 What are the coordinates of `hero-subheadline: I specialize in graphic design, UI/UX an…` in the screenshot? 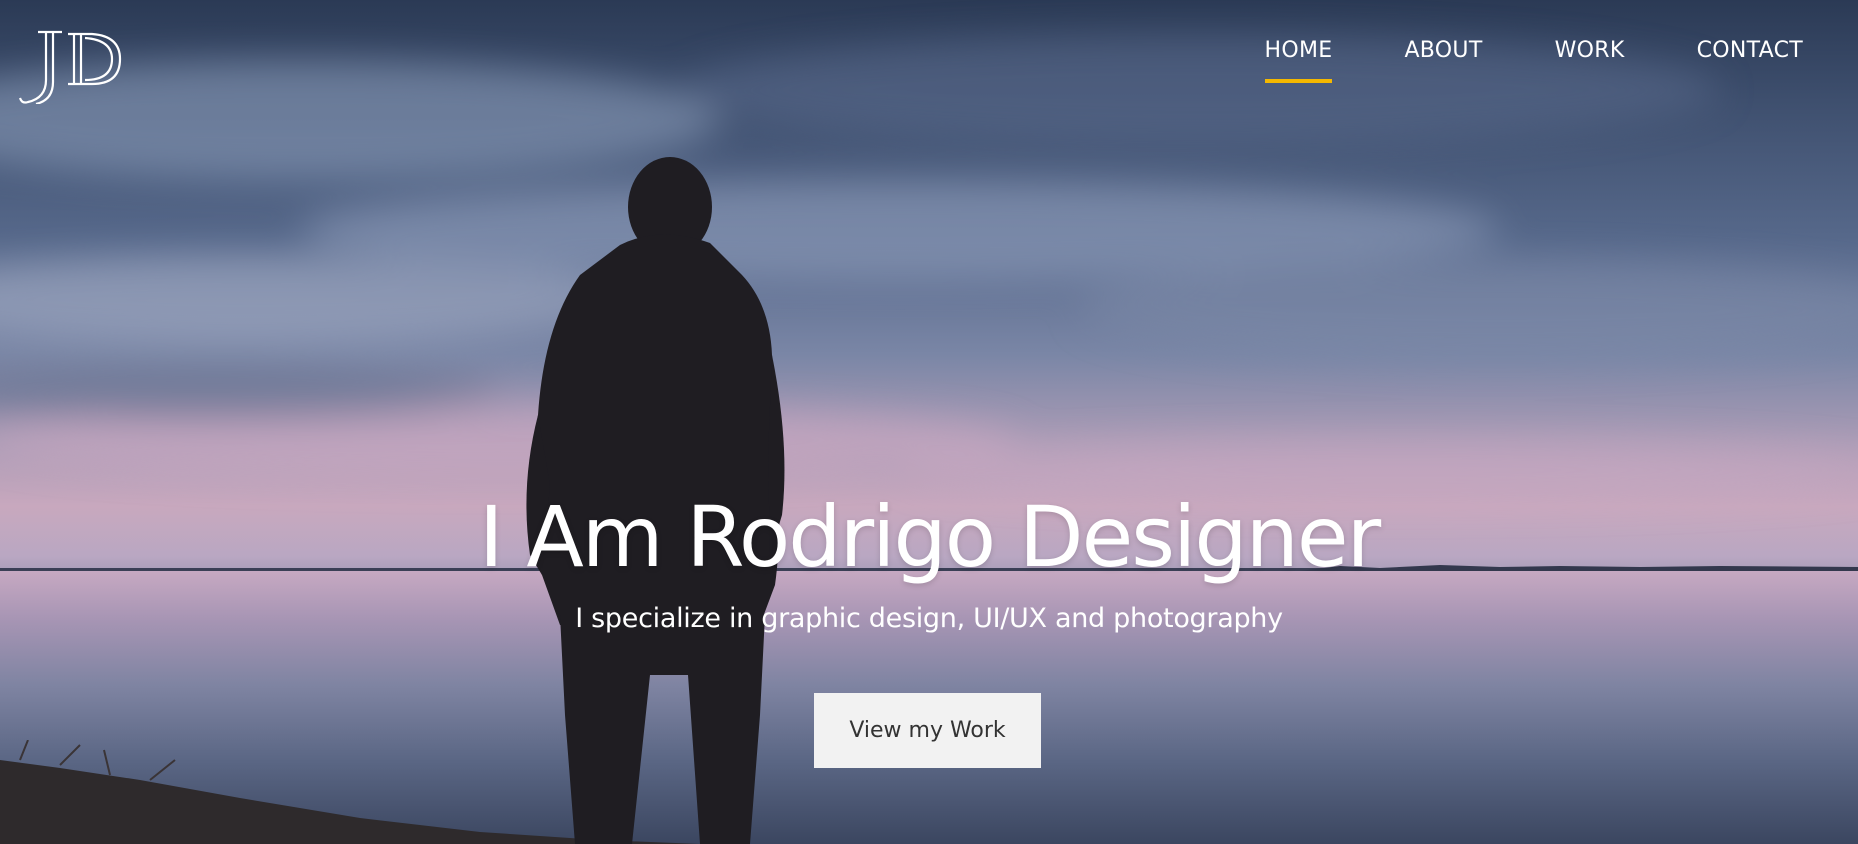 It's located at (929, 618).